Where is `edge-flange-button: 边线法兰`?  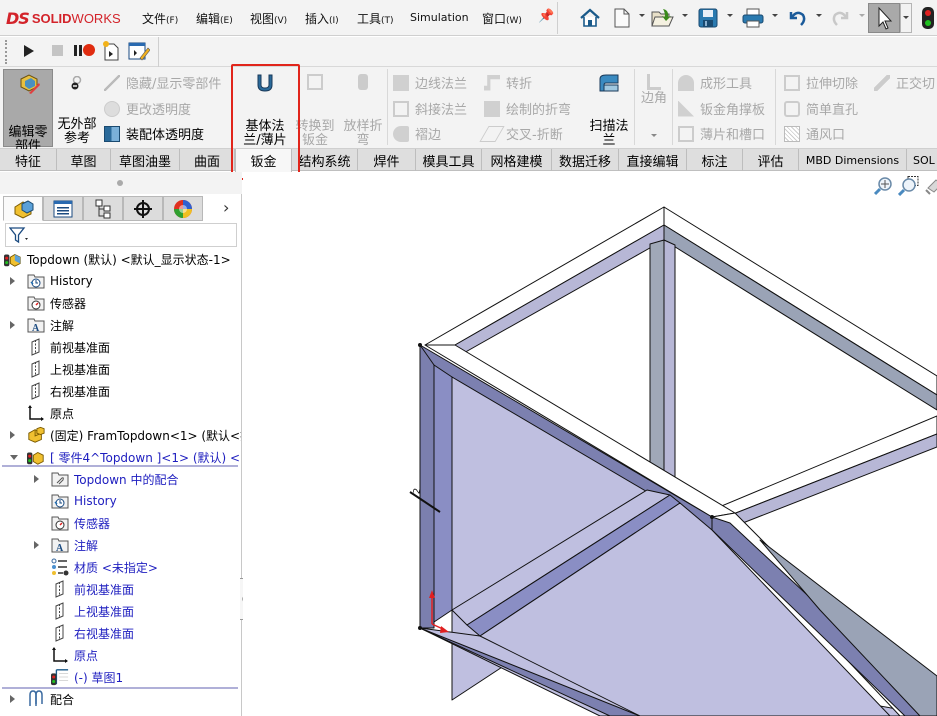 edge-flange-button: 边线法兰 is located at coordinates (430, 82).